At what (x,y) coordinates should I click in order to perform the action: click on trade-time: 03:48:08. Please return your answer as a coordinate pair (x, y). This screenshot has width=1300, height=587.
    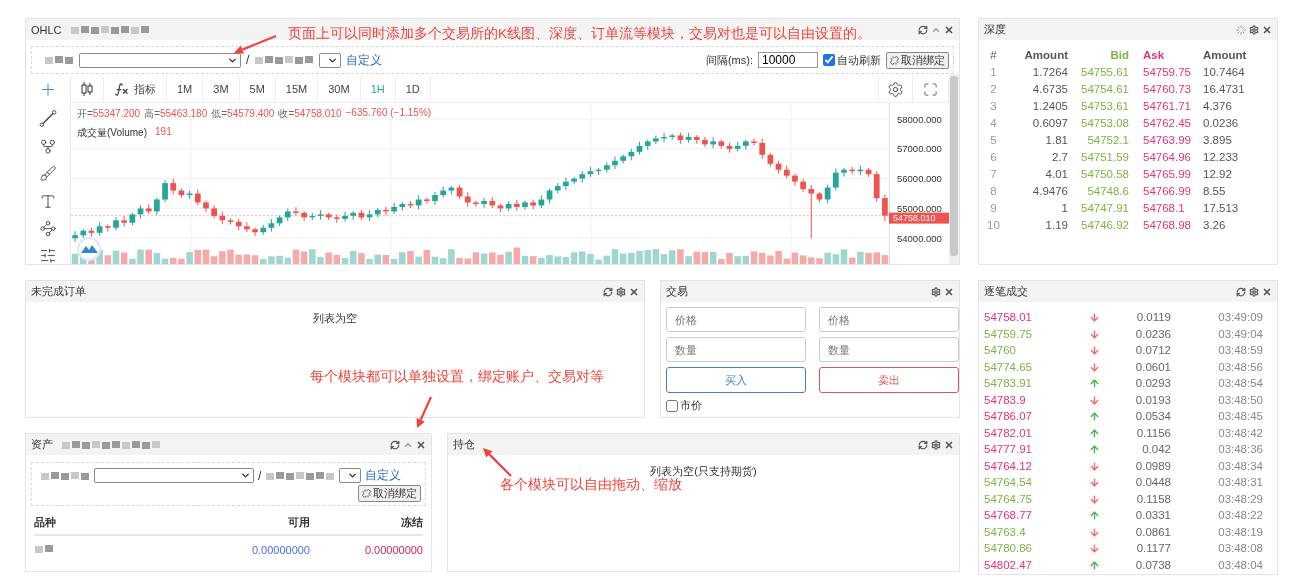
    Looking at the image, I should click on (1240, 548).